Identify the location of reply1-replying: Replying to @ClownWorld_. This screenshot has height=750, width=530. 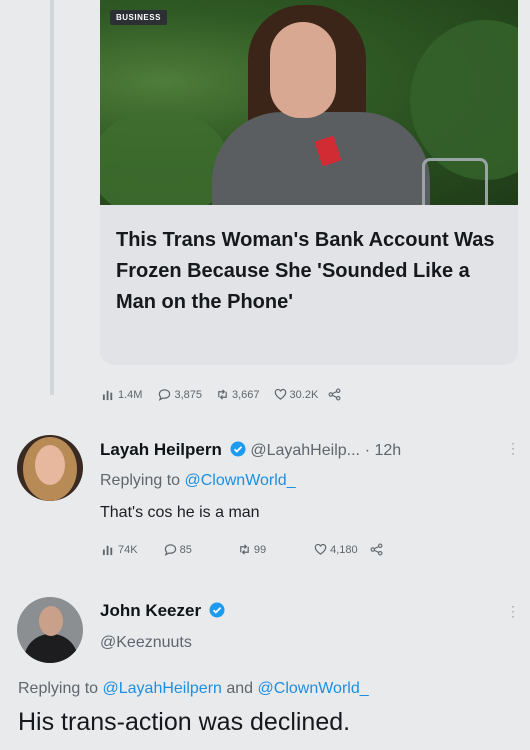
(198, 481).